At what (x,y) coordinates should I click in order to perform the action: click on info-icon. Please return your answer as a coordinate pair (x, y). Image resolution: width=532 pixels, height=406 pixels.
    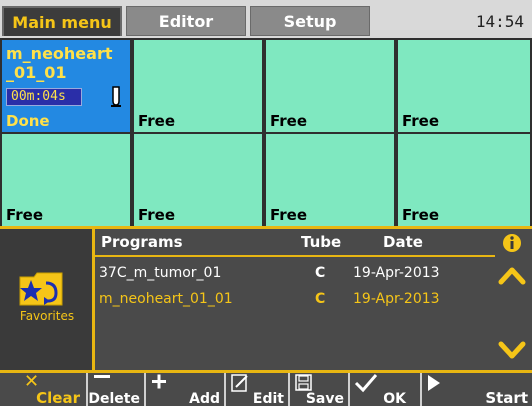
    Looking at the image, I should click on (512, 243).